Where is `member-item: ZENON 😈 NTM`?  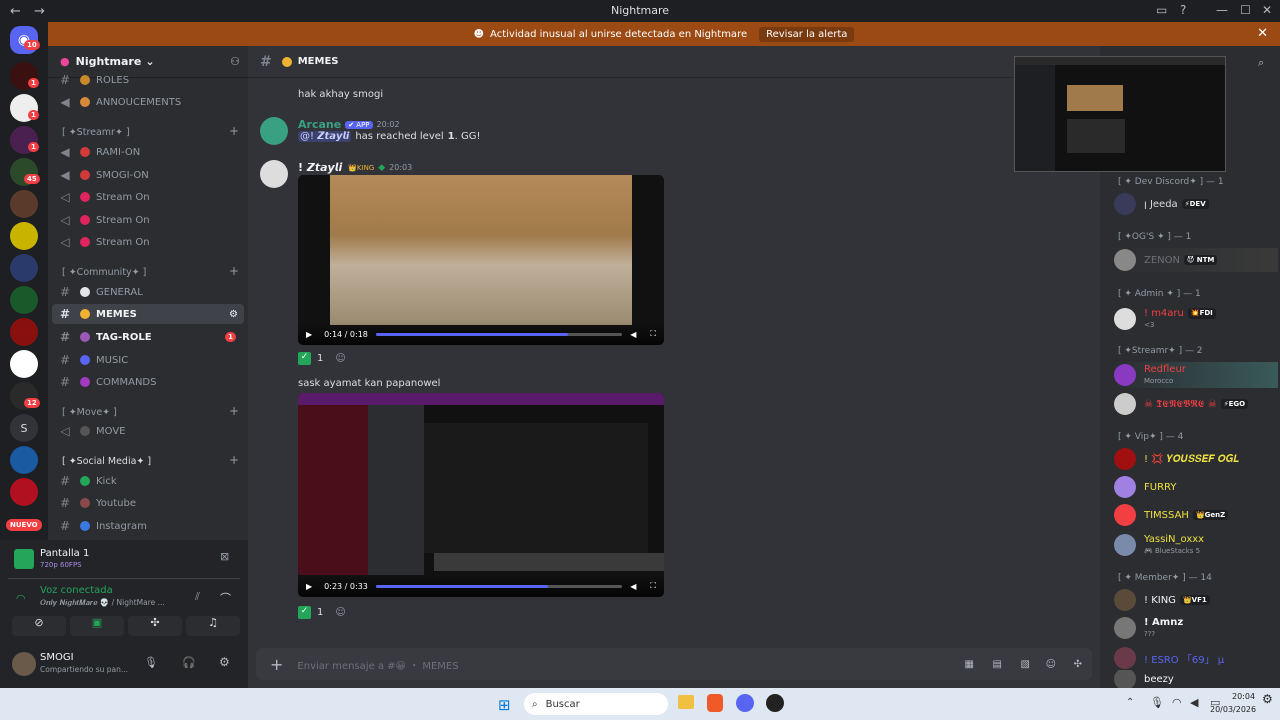 member-item: ZENON 😈 NTM is located at coordinates (1196, 260).